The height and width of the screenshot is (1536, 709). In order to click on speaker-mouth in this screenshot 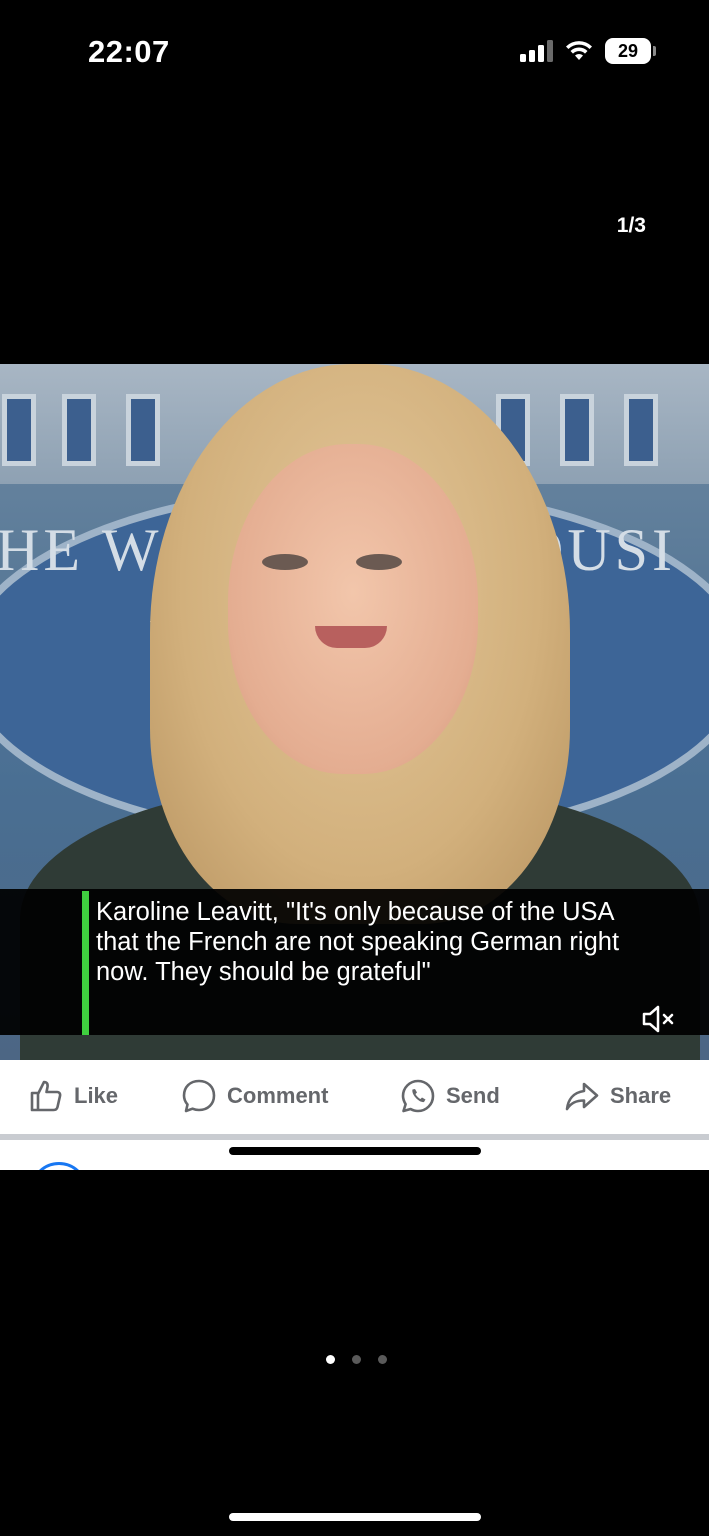, I will do `click(351, 637)`.